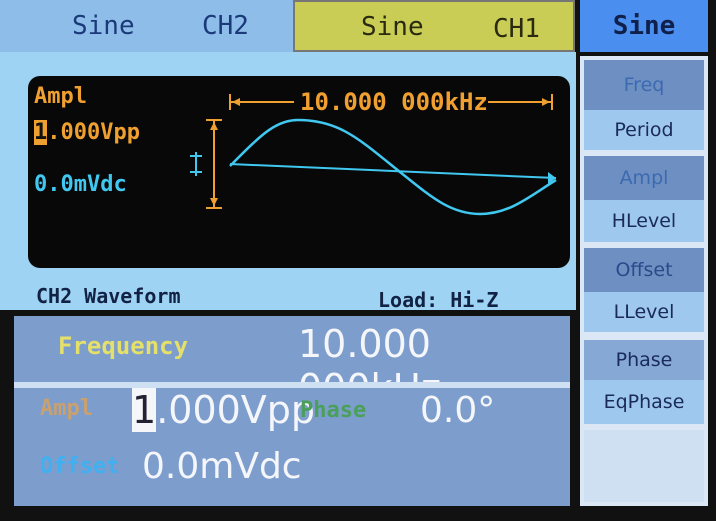 This screenshot has width=716, height=521. What do you see at coordinates (93, 132) in the screenshot?
I see `ampl-value-rest: .000Vpp` at bounding box center [93, 132].